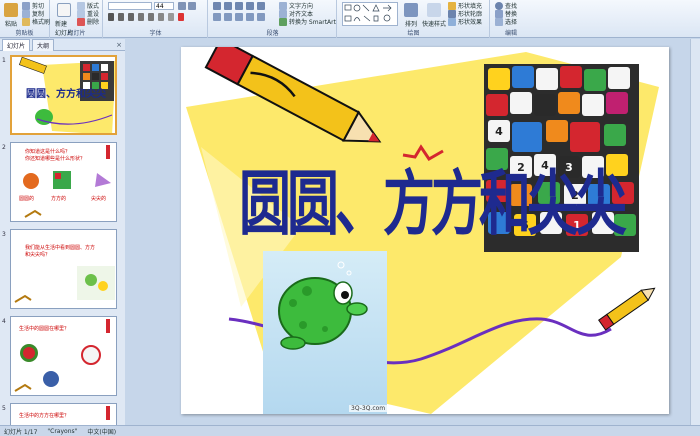 Image resolution: width=700 pixels, height=436 pixels. I want to click on delete-icon, so click(81, 21).